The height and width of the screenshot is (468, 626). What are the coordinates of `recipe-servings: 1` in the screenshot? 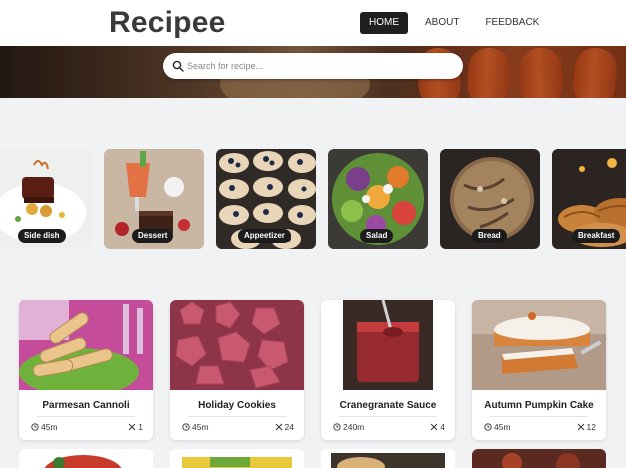 It's located at (135, 427).